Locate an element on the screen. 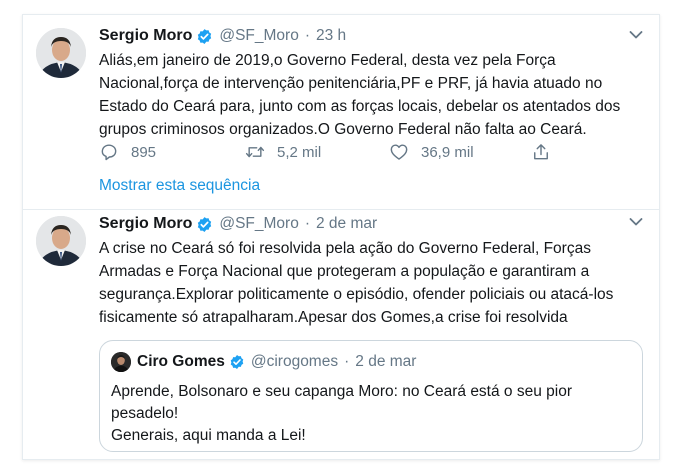 The height and width of the screenshot is (472, 680). like-button: 36,9 mil is located at coordinates (431, 152).